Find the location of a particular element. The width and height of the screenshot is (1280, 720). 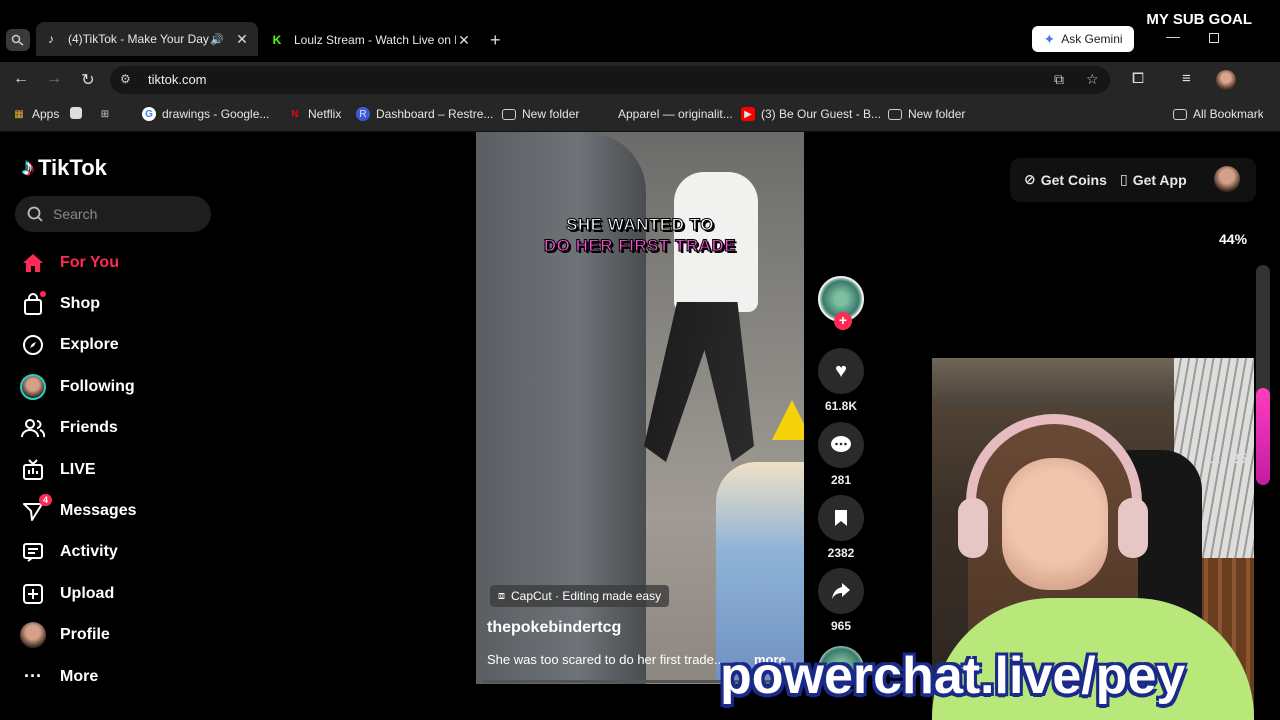

headset is located at coordinates (1054, 479).